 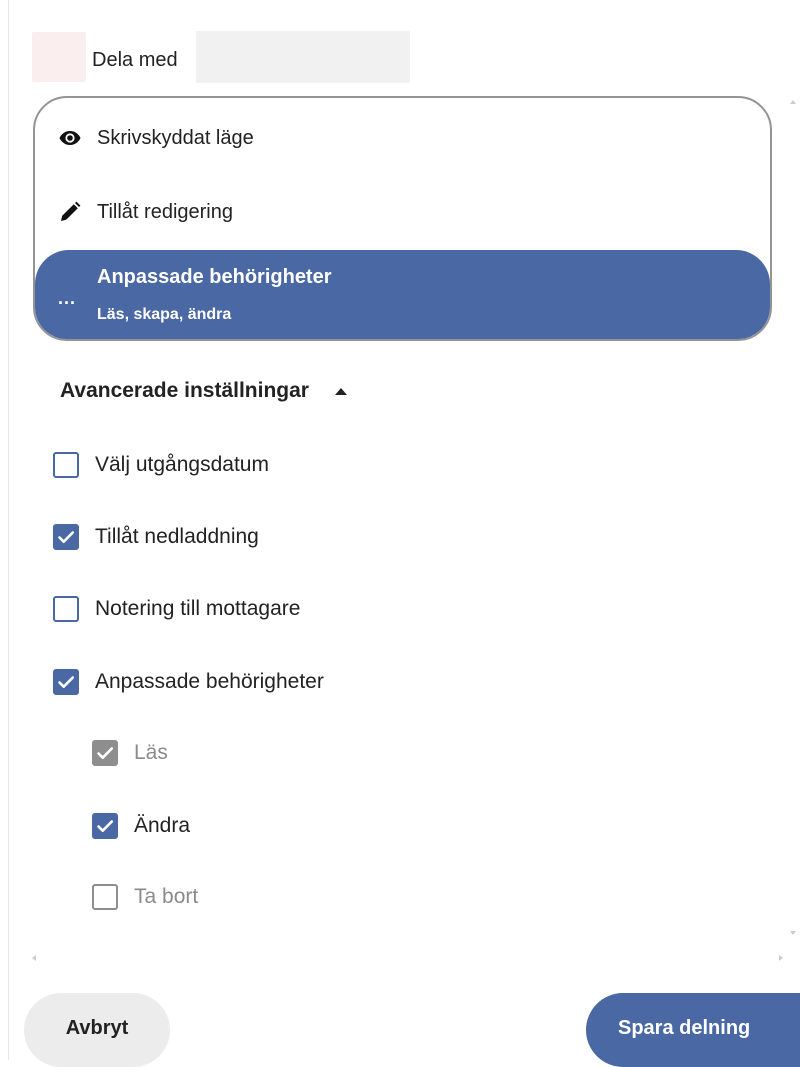 What do you see at coordinates (70, 212) in the screenshot?
I see `pencil-icon` at bounding box center [70, 212].